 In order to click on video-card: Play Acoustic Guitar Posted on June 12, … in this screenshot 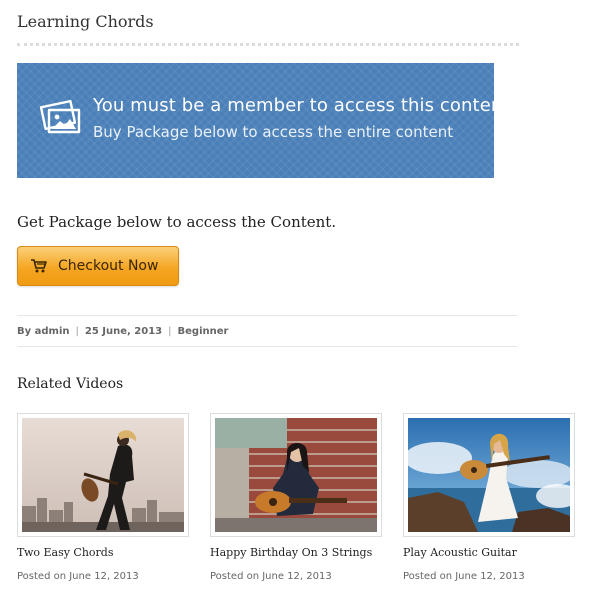, I will do `click(489, 497)`.